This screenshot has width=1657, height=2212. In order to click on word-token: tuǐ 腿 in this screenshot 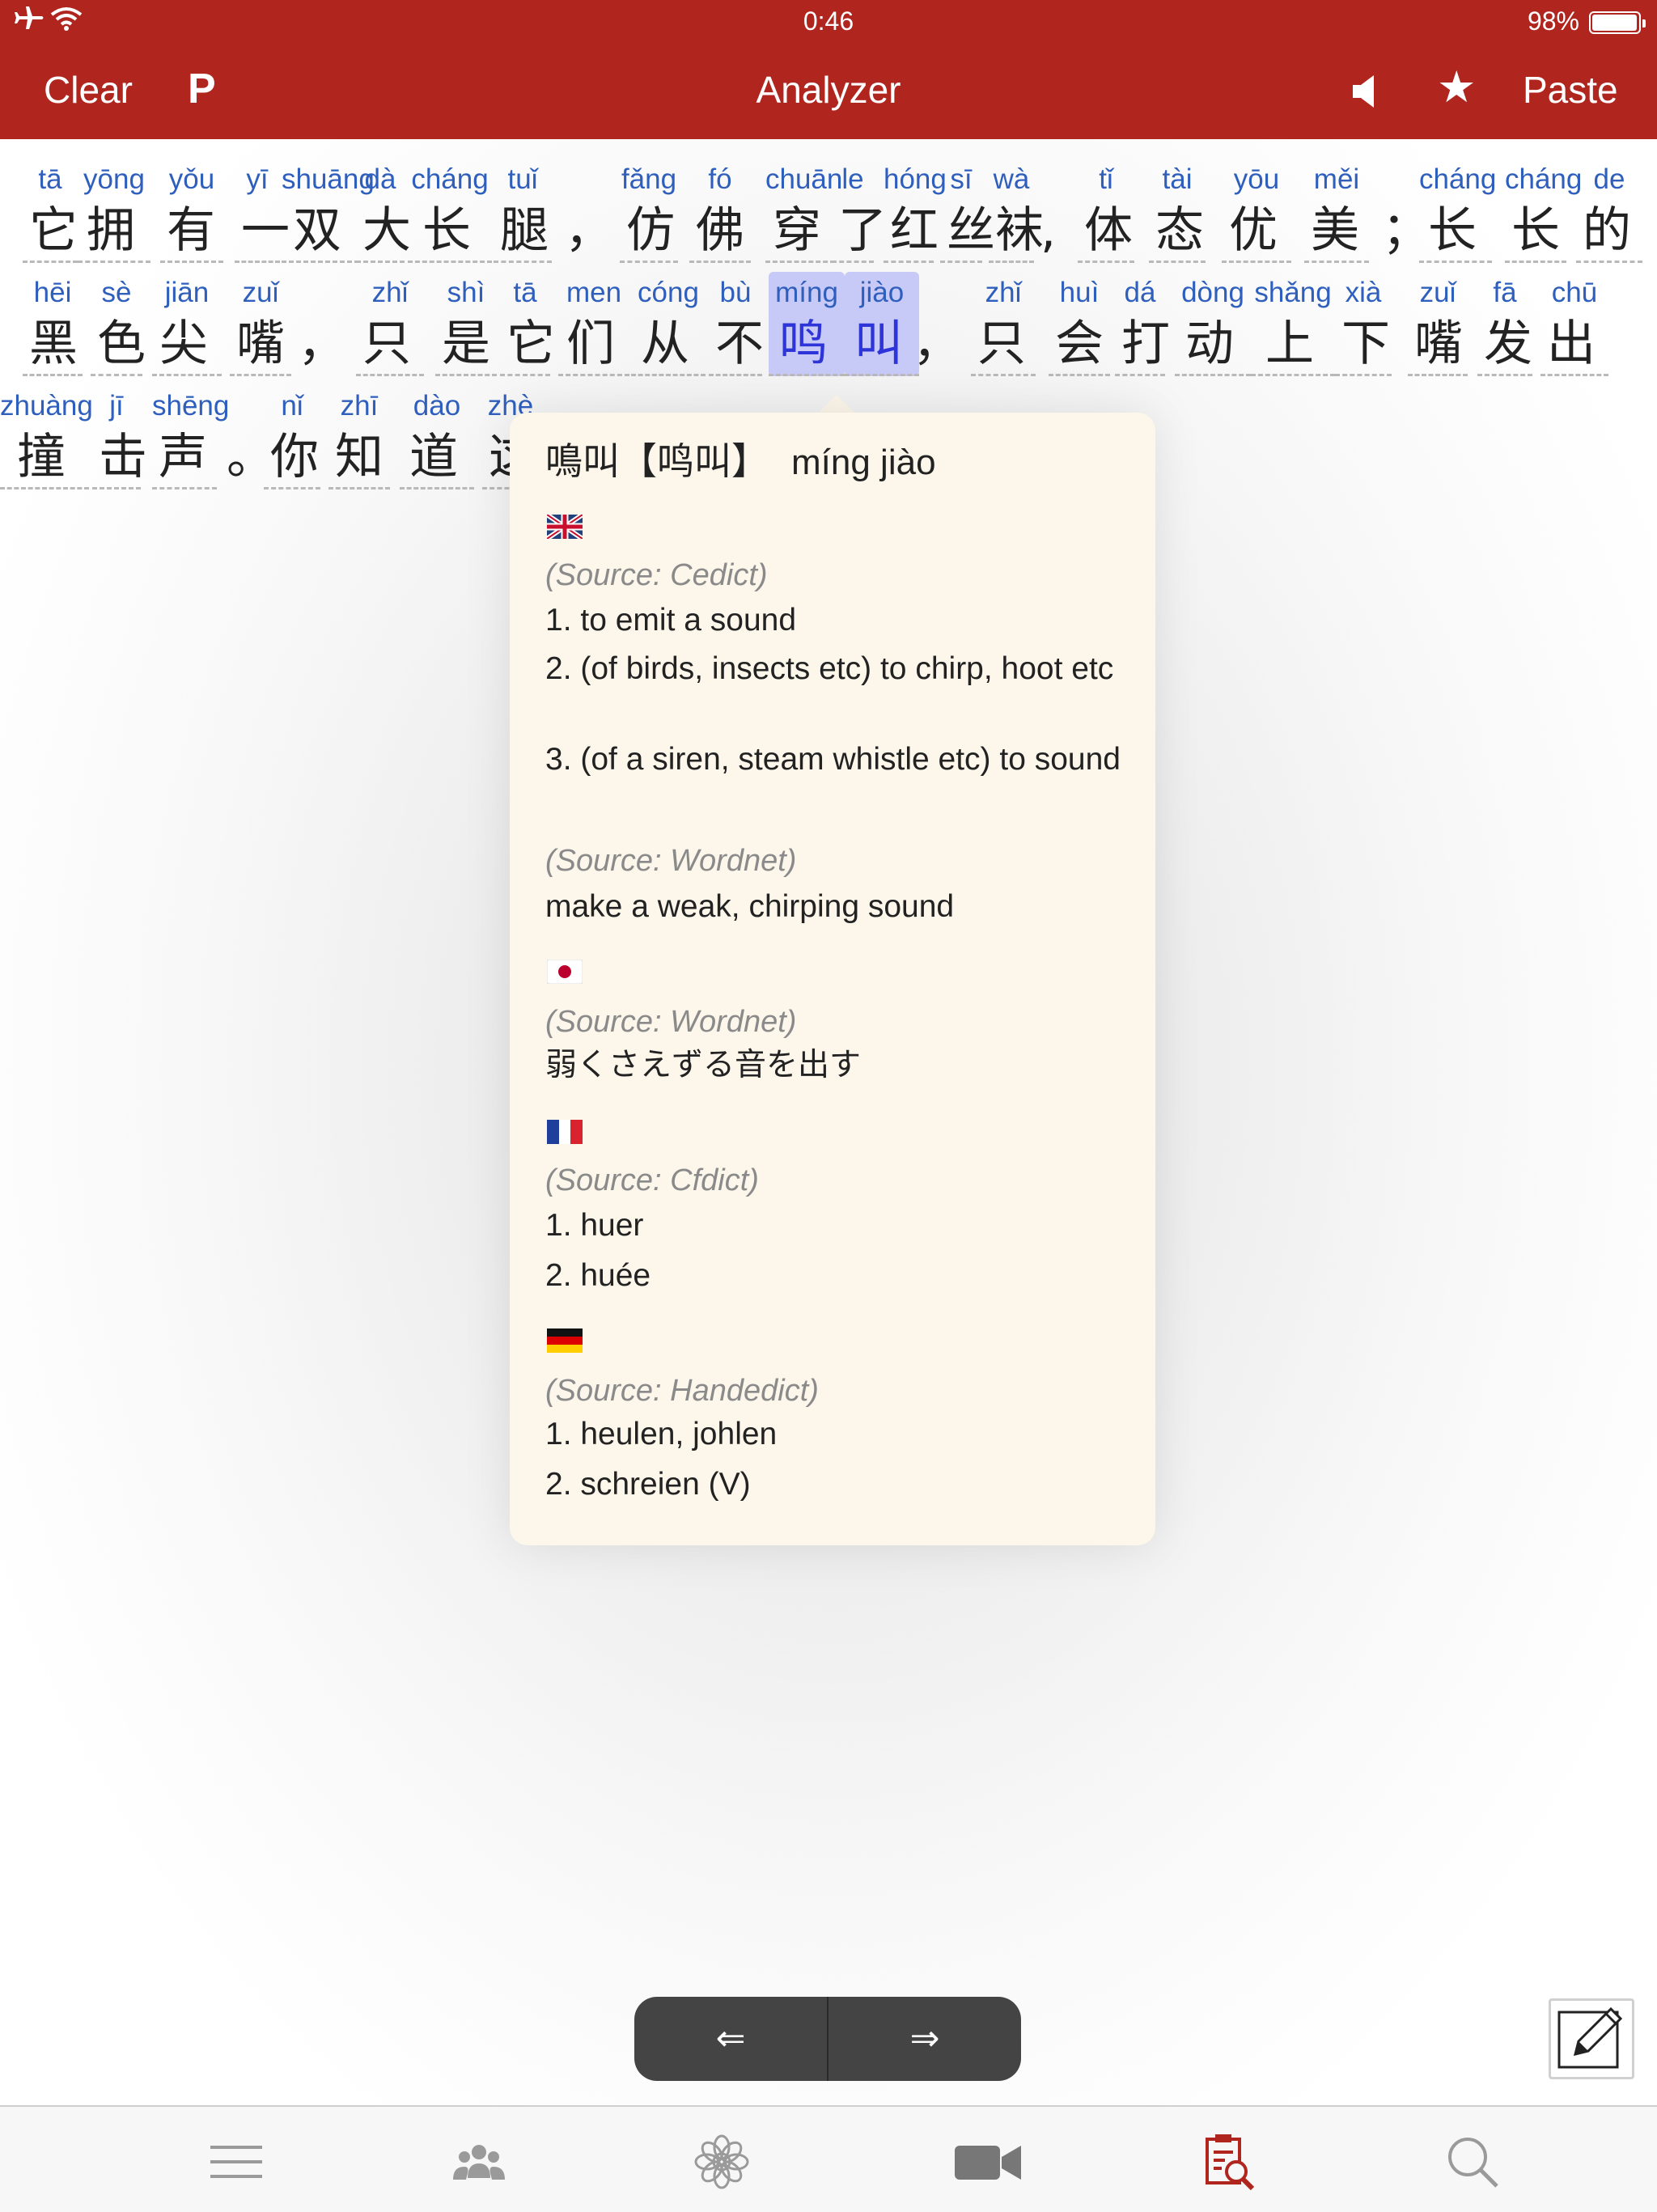, I will do `click(523, 211)`.